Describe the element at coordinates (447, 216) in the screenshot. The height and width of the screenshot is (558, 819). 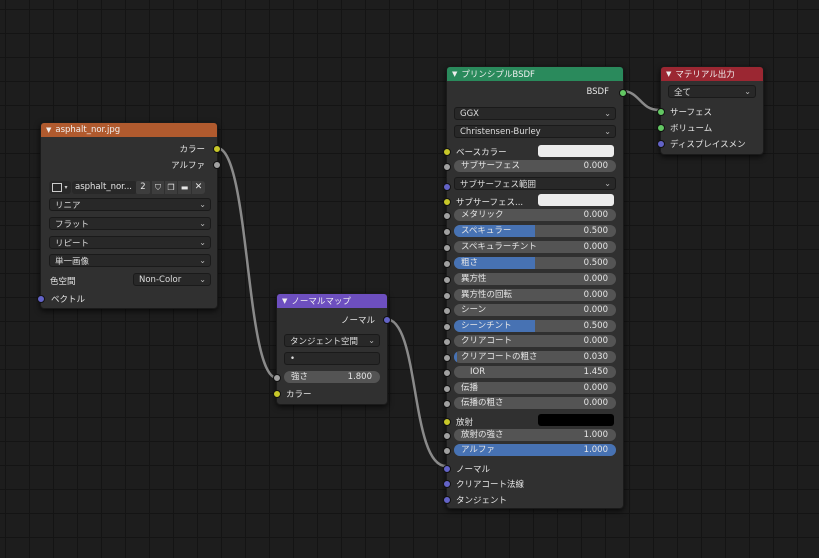
I see `input-metallic-socket` at that location.